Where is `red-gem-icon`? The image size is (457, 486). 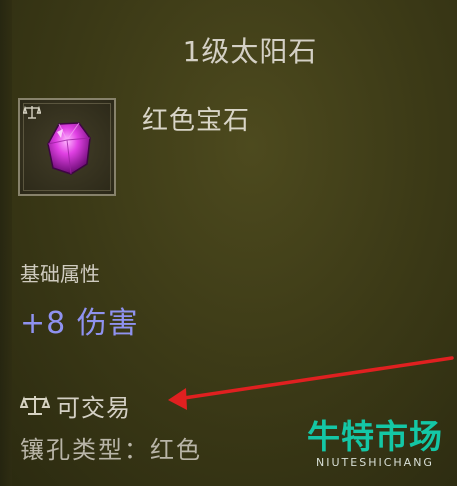 red-gem-icon is located at coordinates (69, 148).